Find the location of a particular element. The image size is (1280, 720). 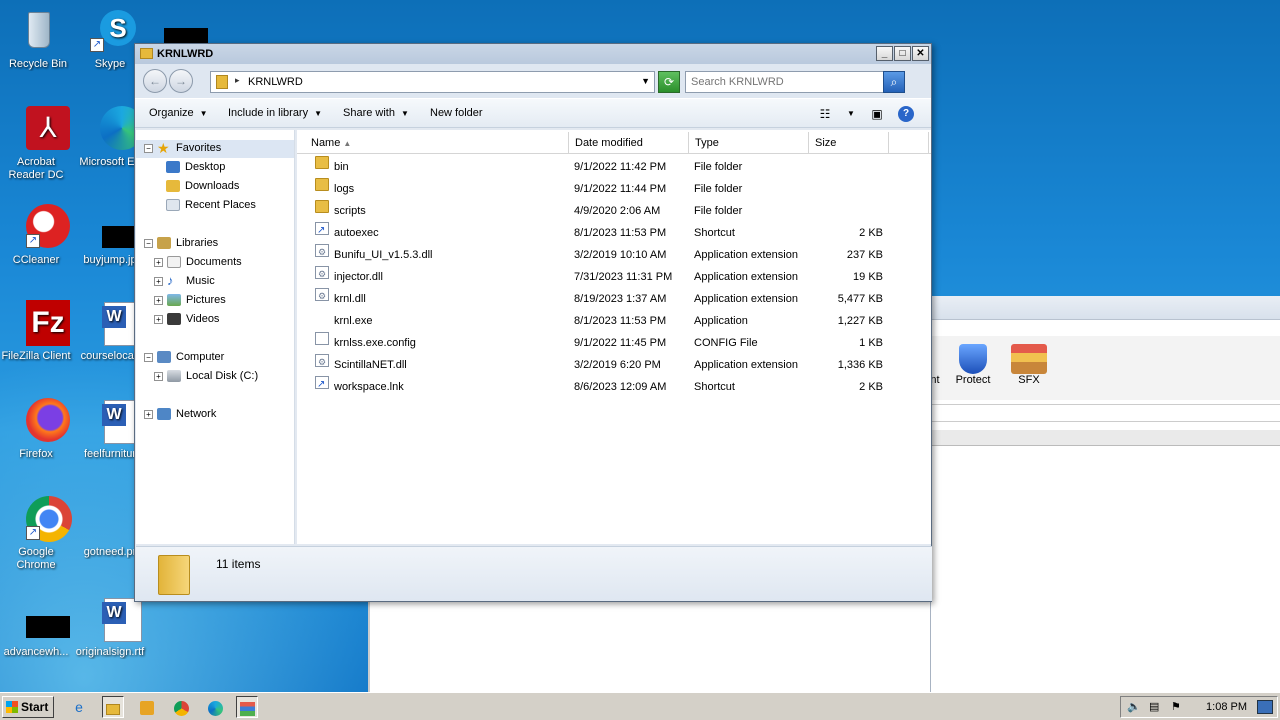

file-type: Application extension is located at coordinates (746, 365).